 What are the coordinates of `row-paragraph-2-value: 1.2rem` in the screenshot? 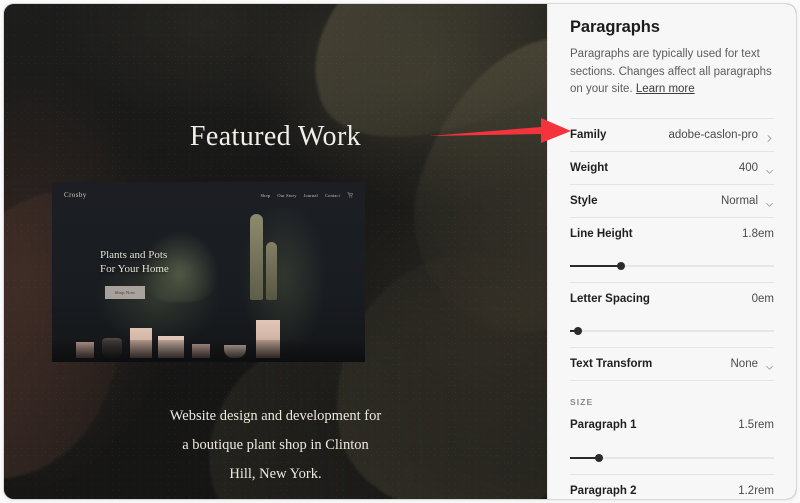 It's located at (756, 490).